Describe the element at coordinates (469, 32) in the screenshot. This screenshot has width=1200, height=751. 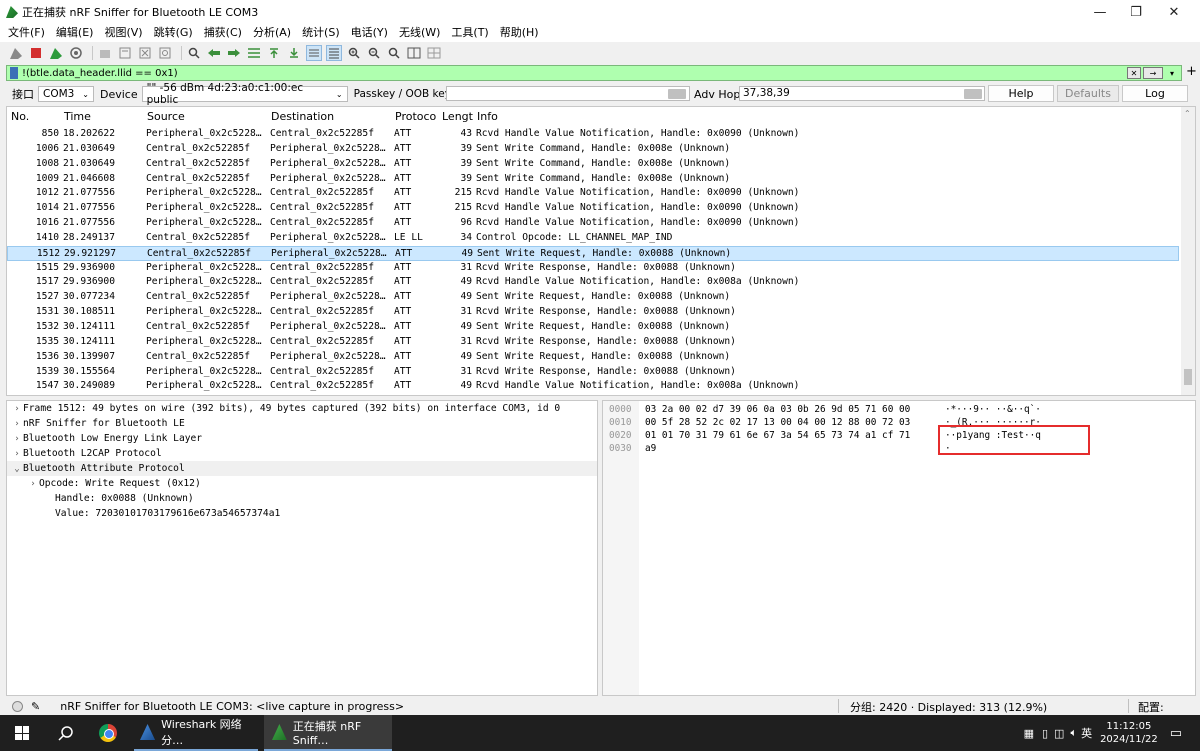
I see `menu-tools: 工具(T)` at that location.